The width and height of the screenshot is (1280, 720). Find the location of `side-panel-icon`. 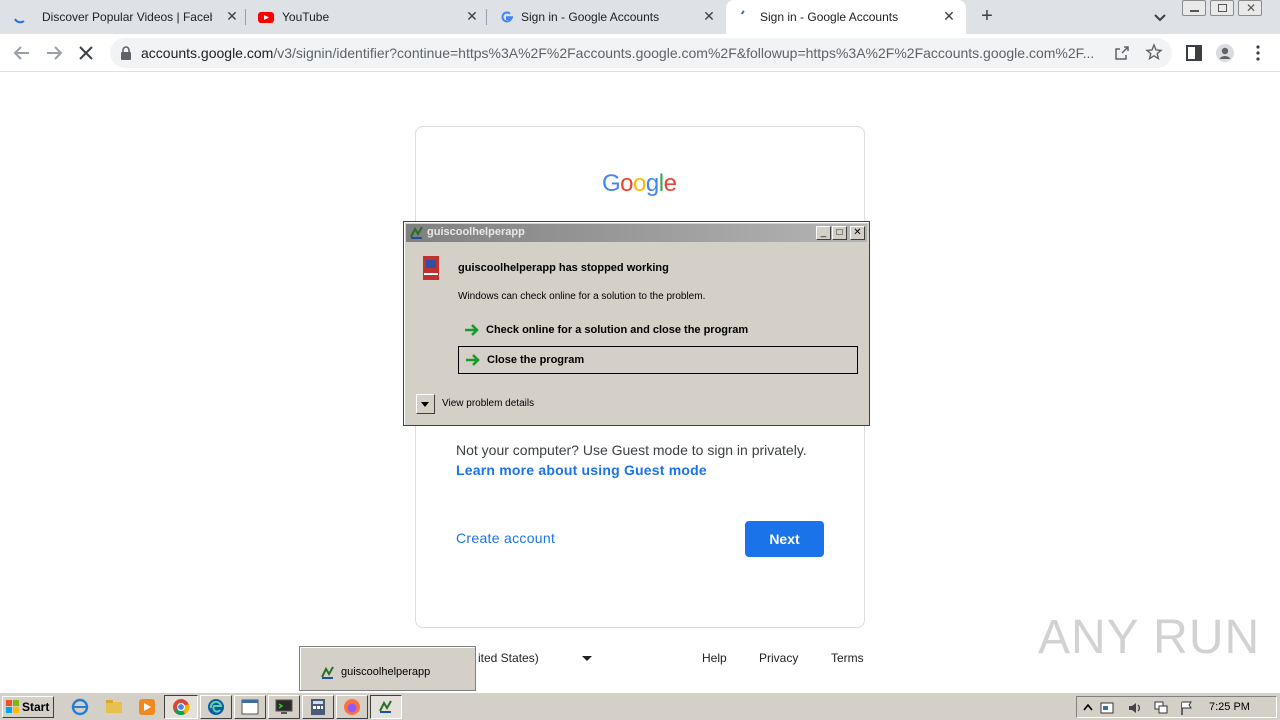

side-panel-icon is located at coordinates (1194, 53).